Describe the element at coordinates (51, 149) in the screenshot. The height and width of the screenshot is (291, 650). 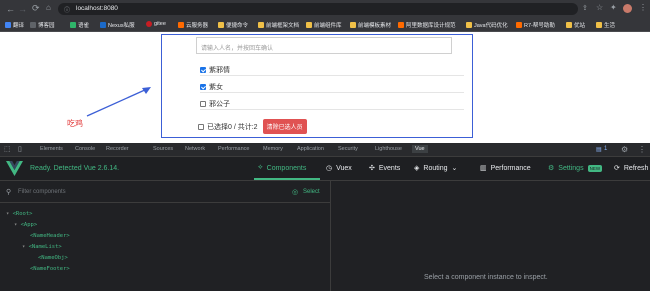
I see `tab-elements: Elements` at that location.